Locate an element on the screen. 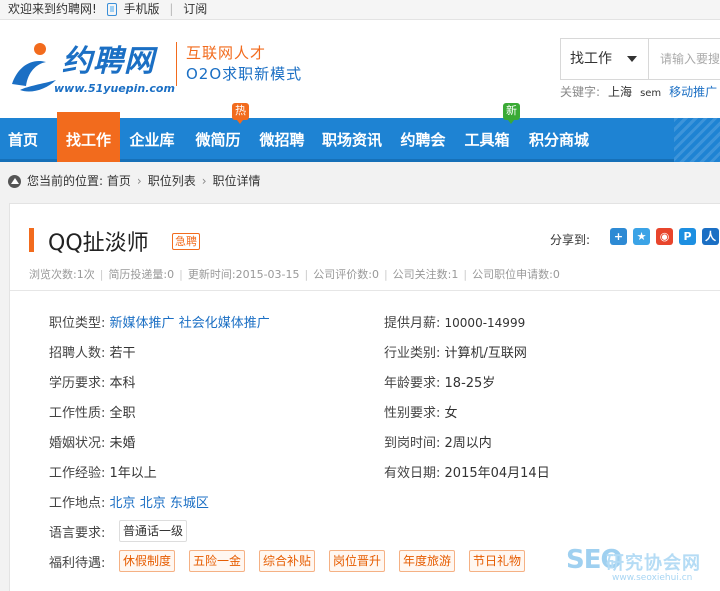  field-label: 工作地点: is located at coordinates (77, 503).